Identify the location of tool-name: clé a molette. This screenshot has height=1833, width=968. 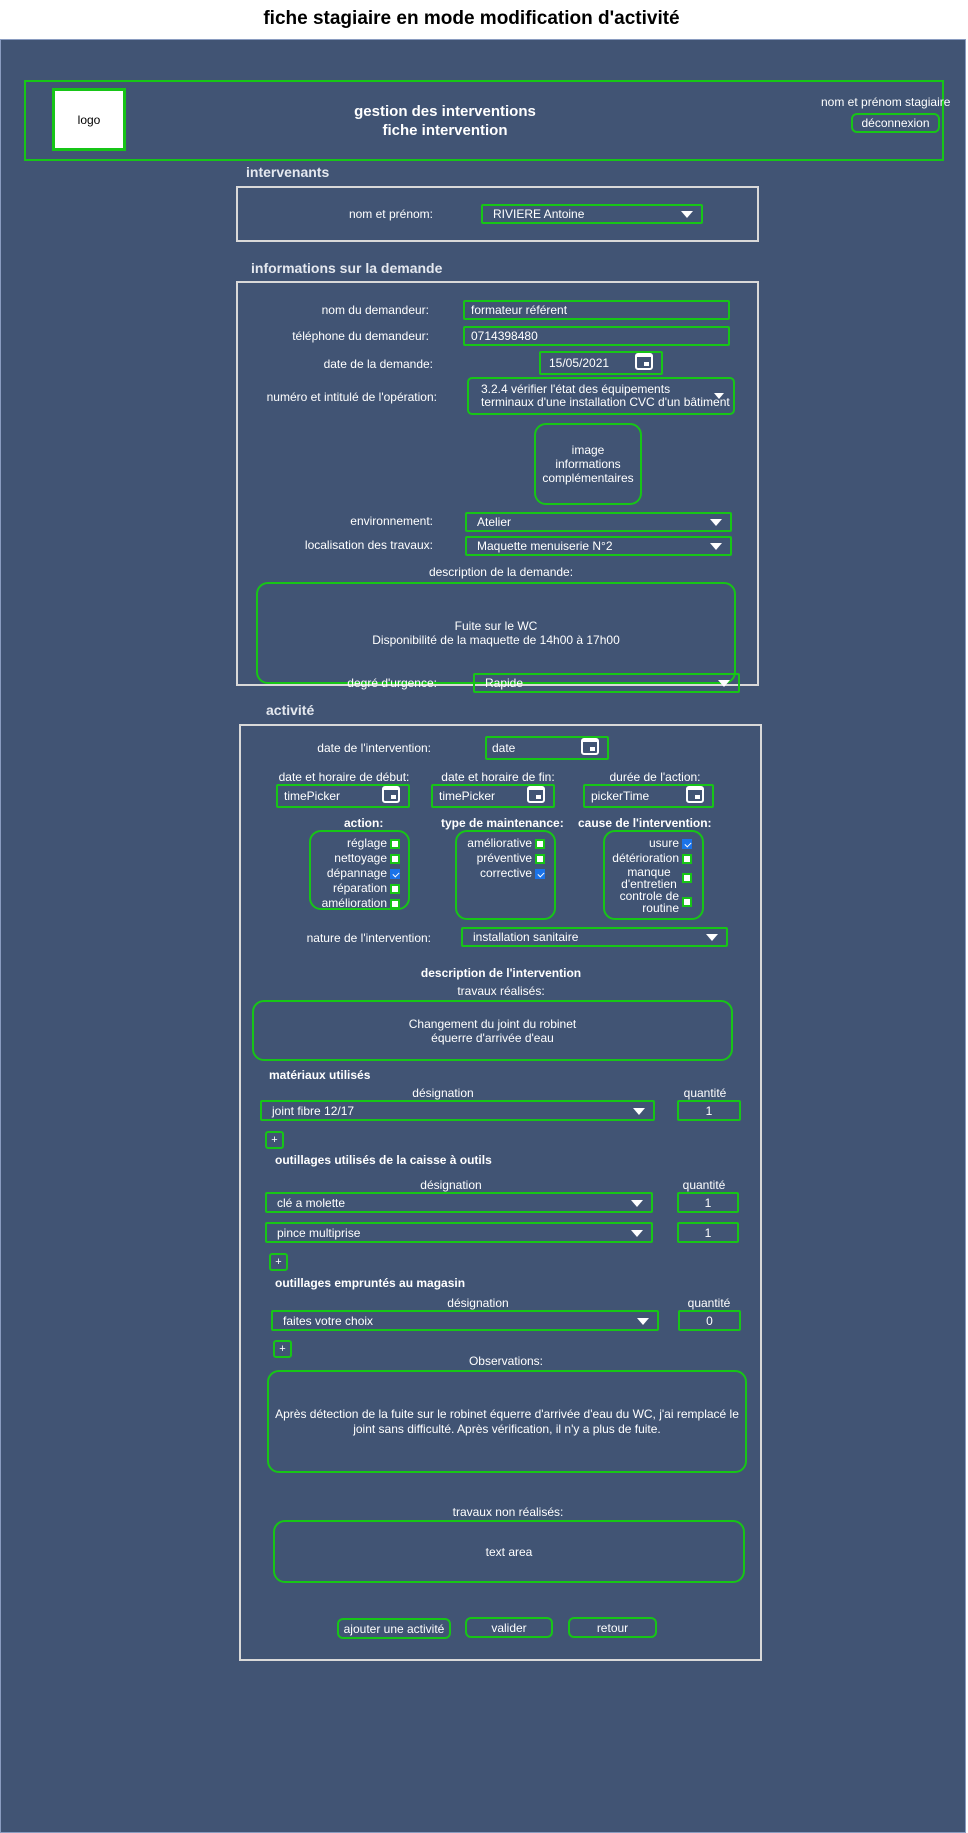
(311, 1202).